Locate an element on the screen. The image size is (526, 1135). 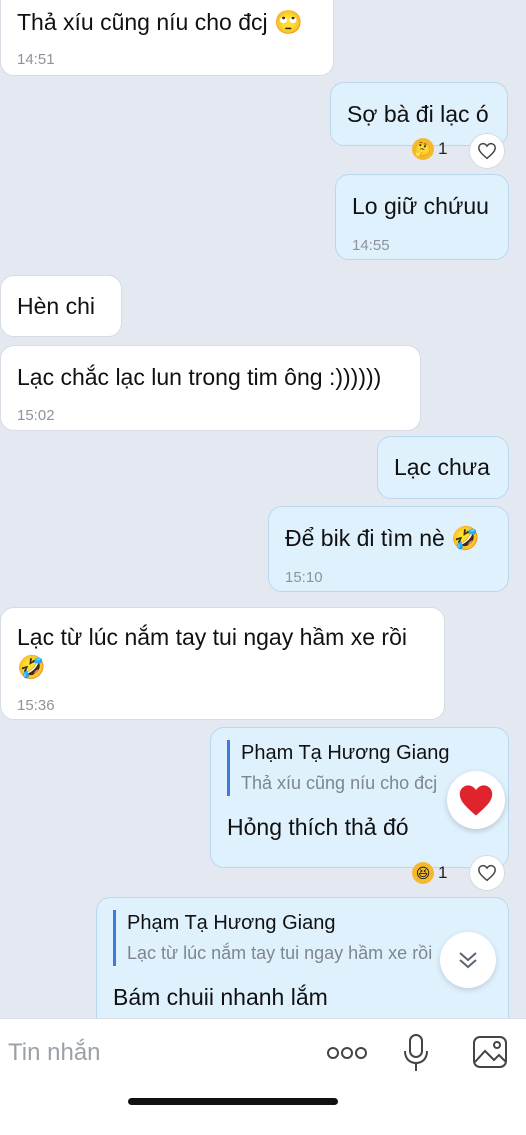
quote-text: Lạc từ lúc nắm tay tui ngay hầm xe rồi is located at coordinates (280, 953).